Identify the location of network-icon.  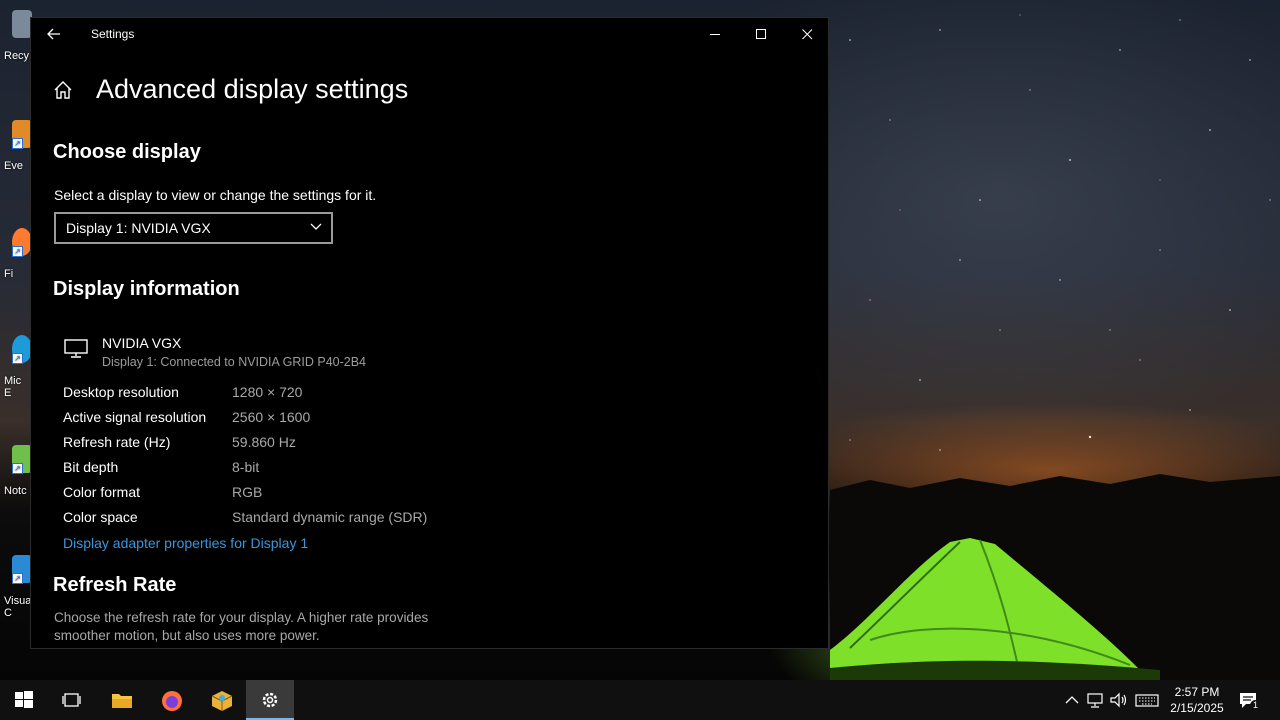
(1095, 700).